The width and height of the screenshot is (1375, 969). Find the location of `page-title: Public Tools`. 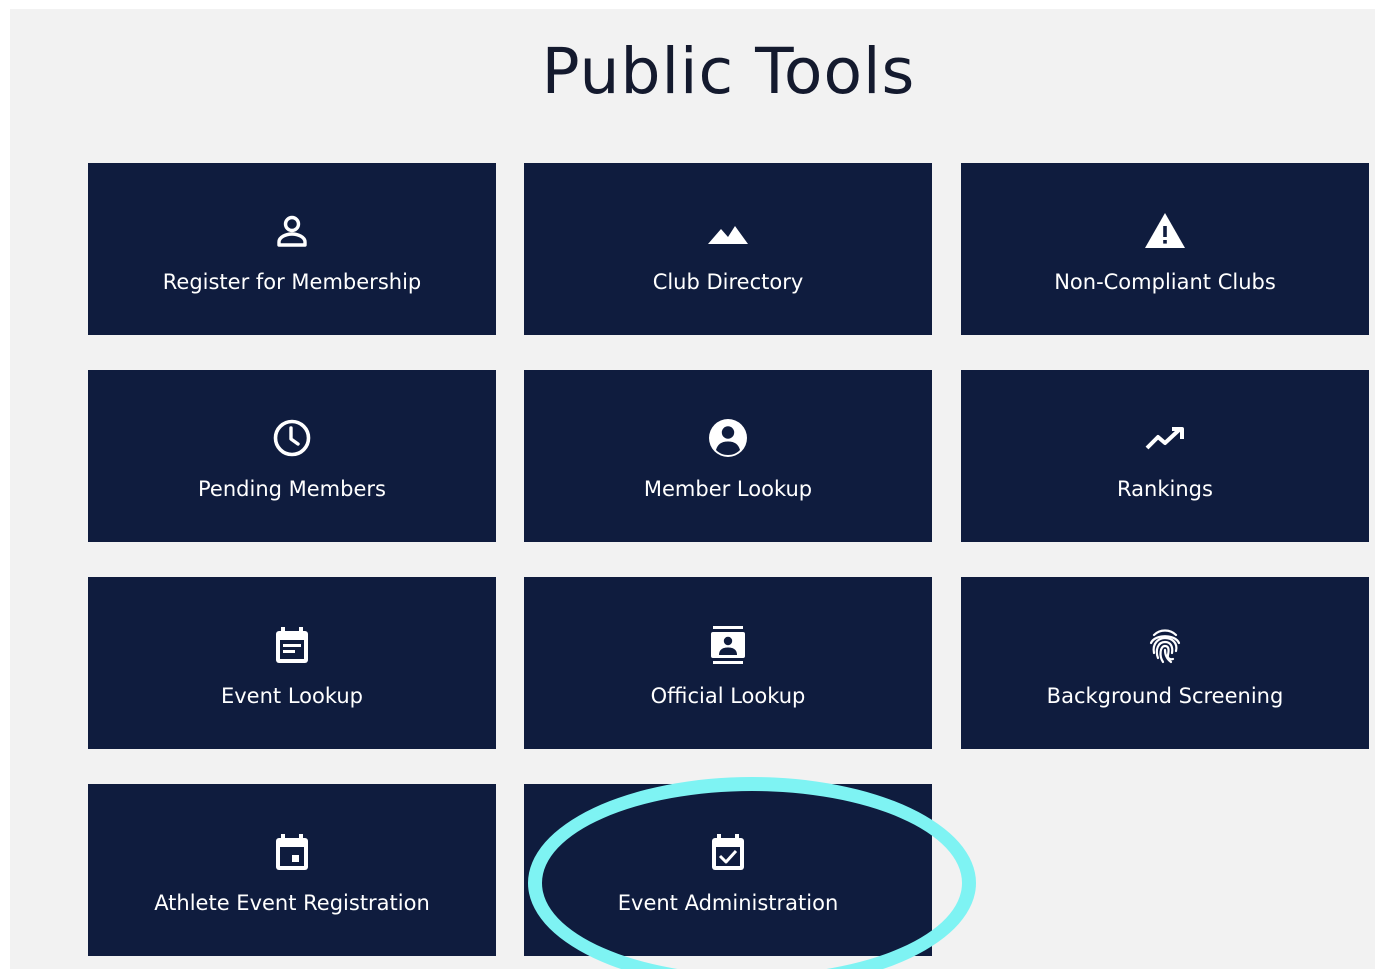

page-title: Public Tools is located at coordinates (728, 71).